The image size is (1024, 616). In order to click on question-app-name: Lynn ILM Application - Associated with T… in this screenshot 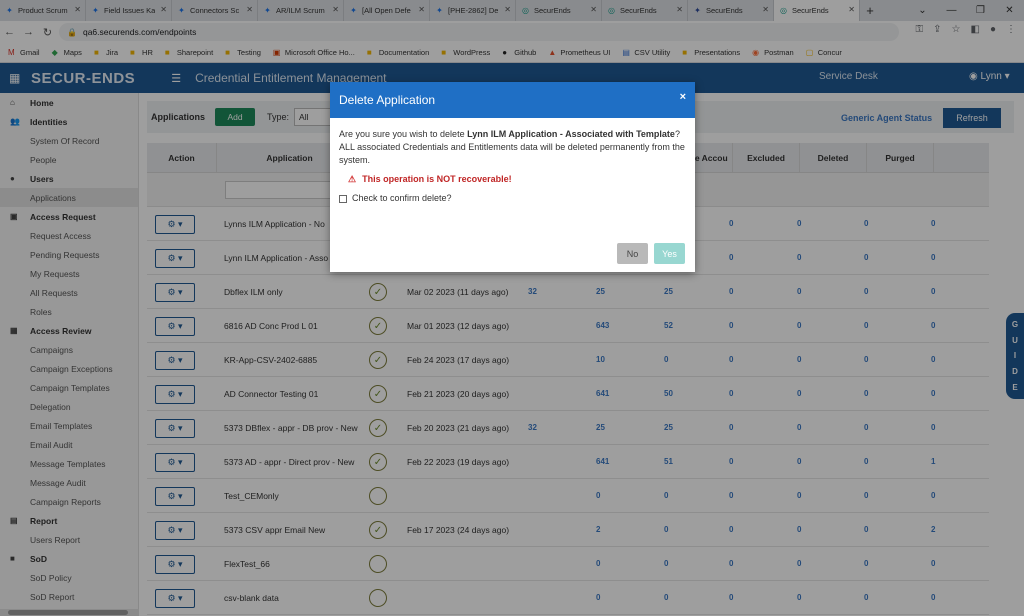, I will do `click(571, 134)`.